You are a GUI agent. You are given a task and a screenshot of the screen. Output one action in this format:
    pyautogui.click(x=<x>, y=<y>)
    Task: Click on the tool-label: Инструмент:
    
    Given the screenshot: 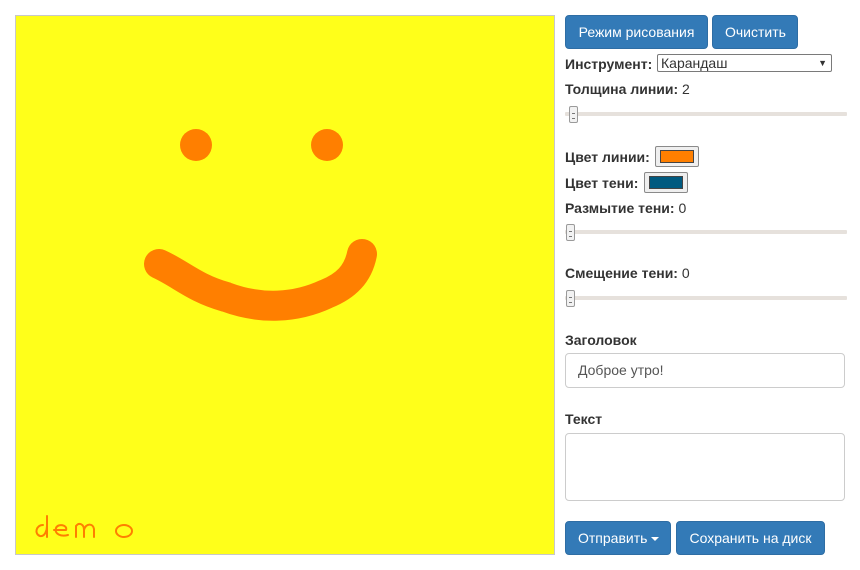 What is the action you would take?
    pyautogui.click(x=609, y=64)
    